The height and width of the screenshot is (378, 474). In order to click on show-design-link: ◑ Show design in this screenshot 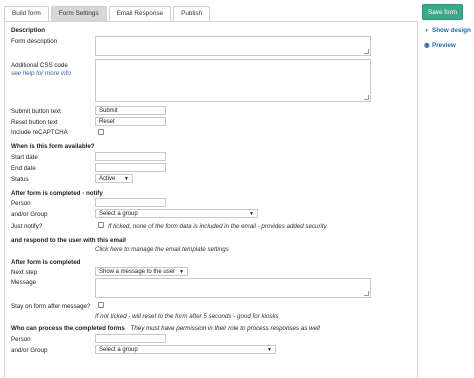, I will do `click(447, 30)`.